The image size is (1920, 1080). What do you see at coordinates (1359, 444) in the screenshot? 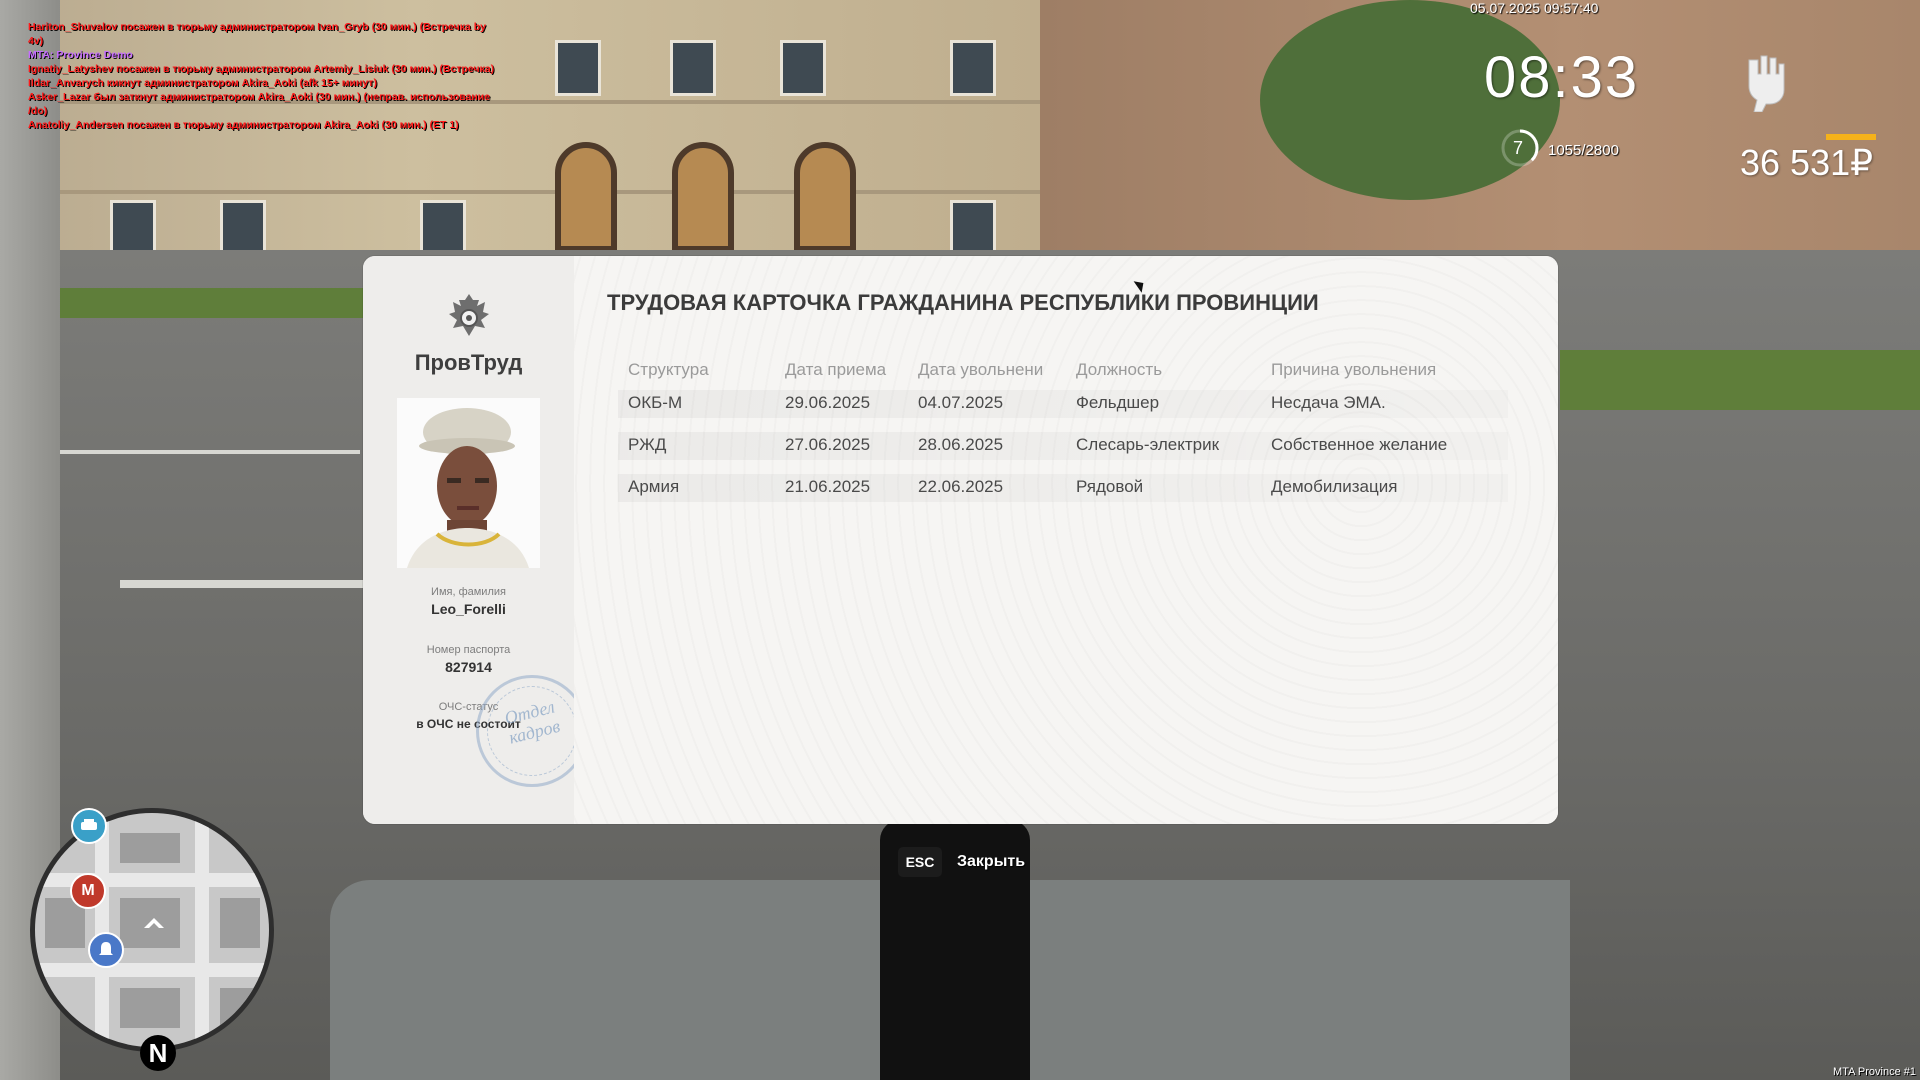
I see `table-cell: Собственное желание` at bounding box center [1359, 444].